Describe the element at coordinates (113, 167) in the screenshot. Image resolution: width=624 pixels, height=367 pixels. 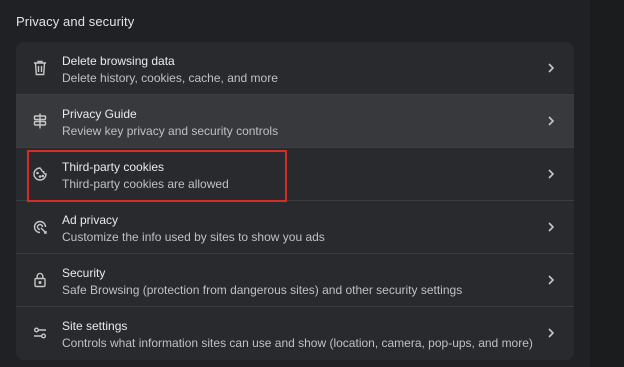
I see `row-title: Third-party cookies` at that location.